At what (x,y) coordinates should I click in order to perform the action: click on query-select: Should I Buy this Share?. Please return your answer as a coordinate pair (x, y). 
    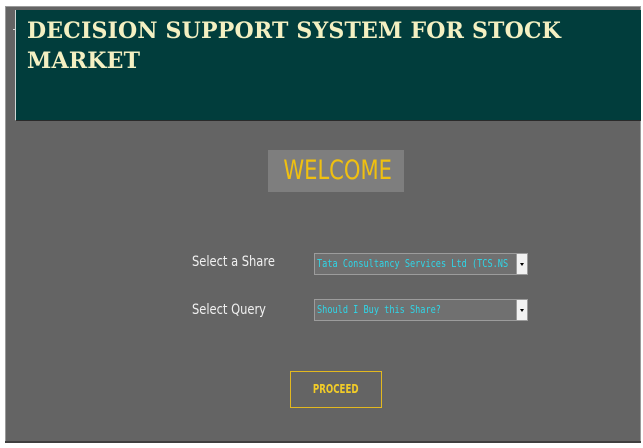
    Looking at the image, I should click on (421, 310).